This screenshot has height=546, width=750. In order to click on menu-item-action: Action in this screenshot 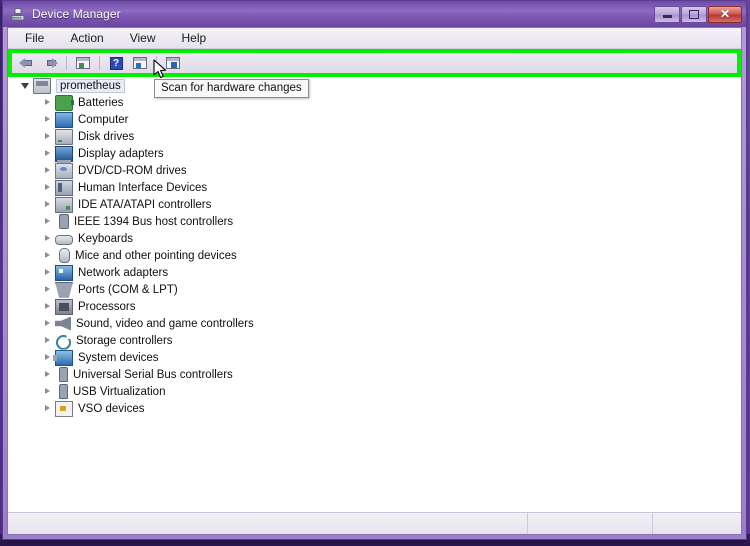, I will do `click(86, 38)`.